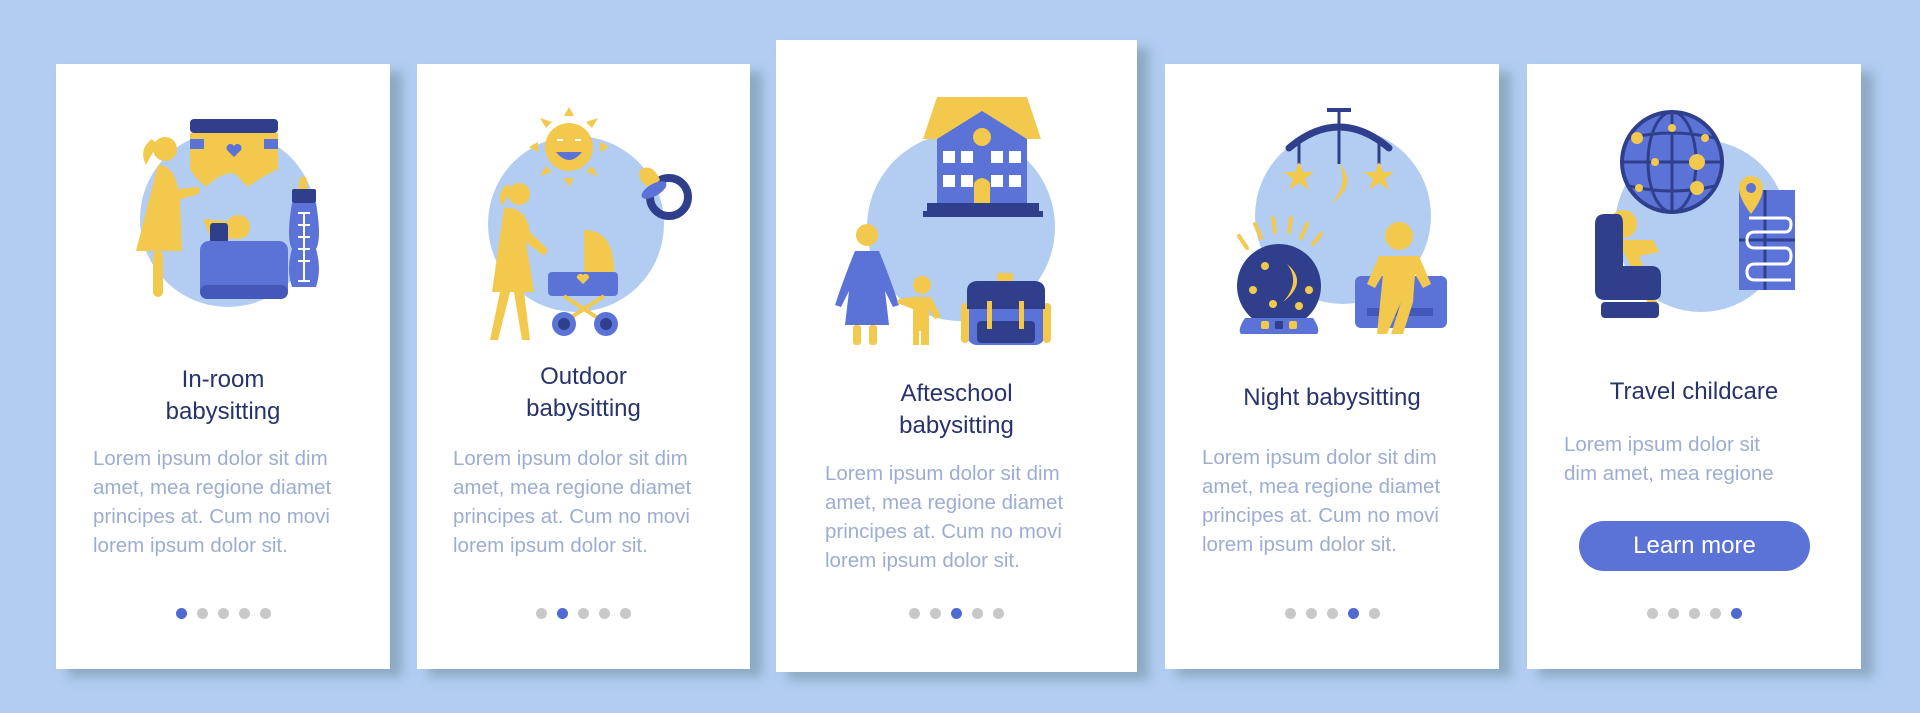  Describe the element at coordinates (956, 220) in the screenshot. I see `afterschool-babysitting-illustration` at that location.